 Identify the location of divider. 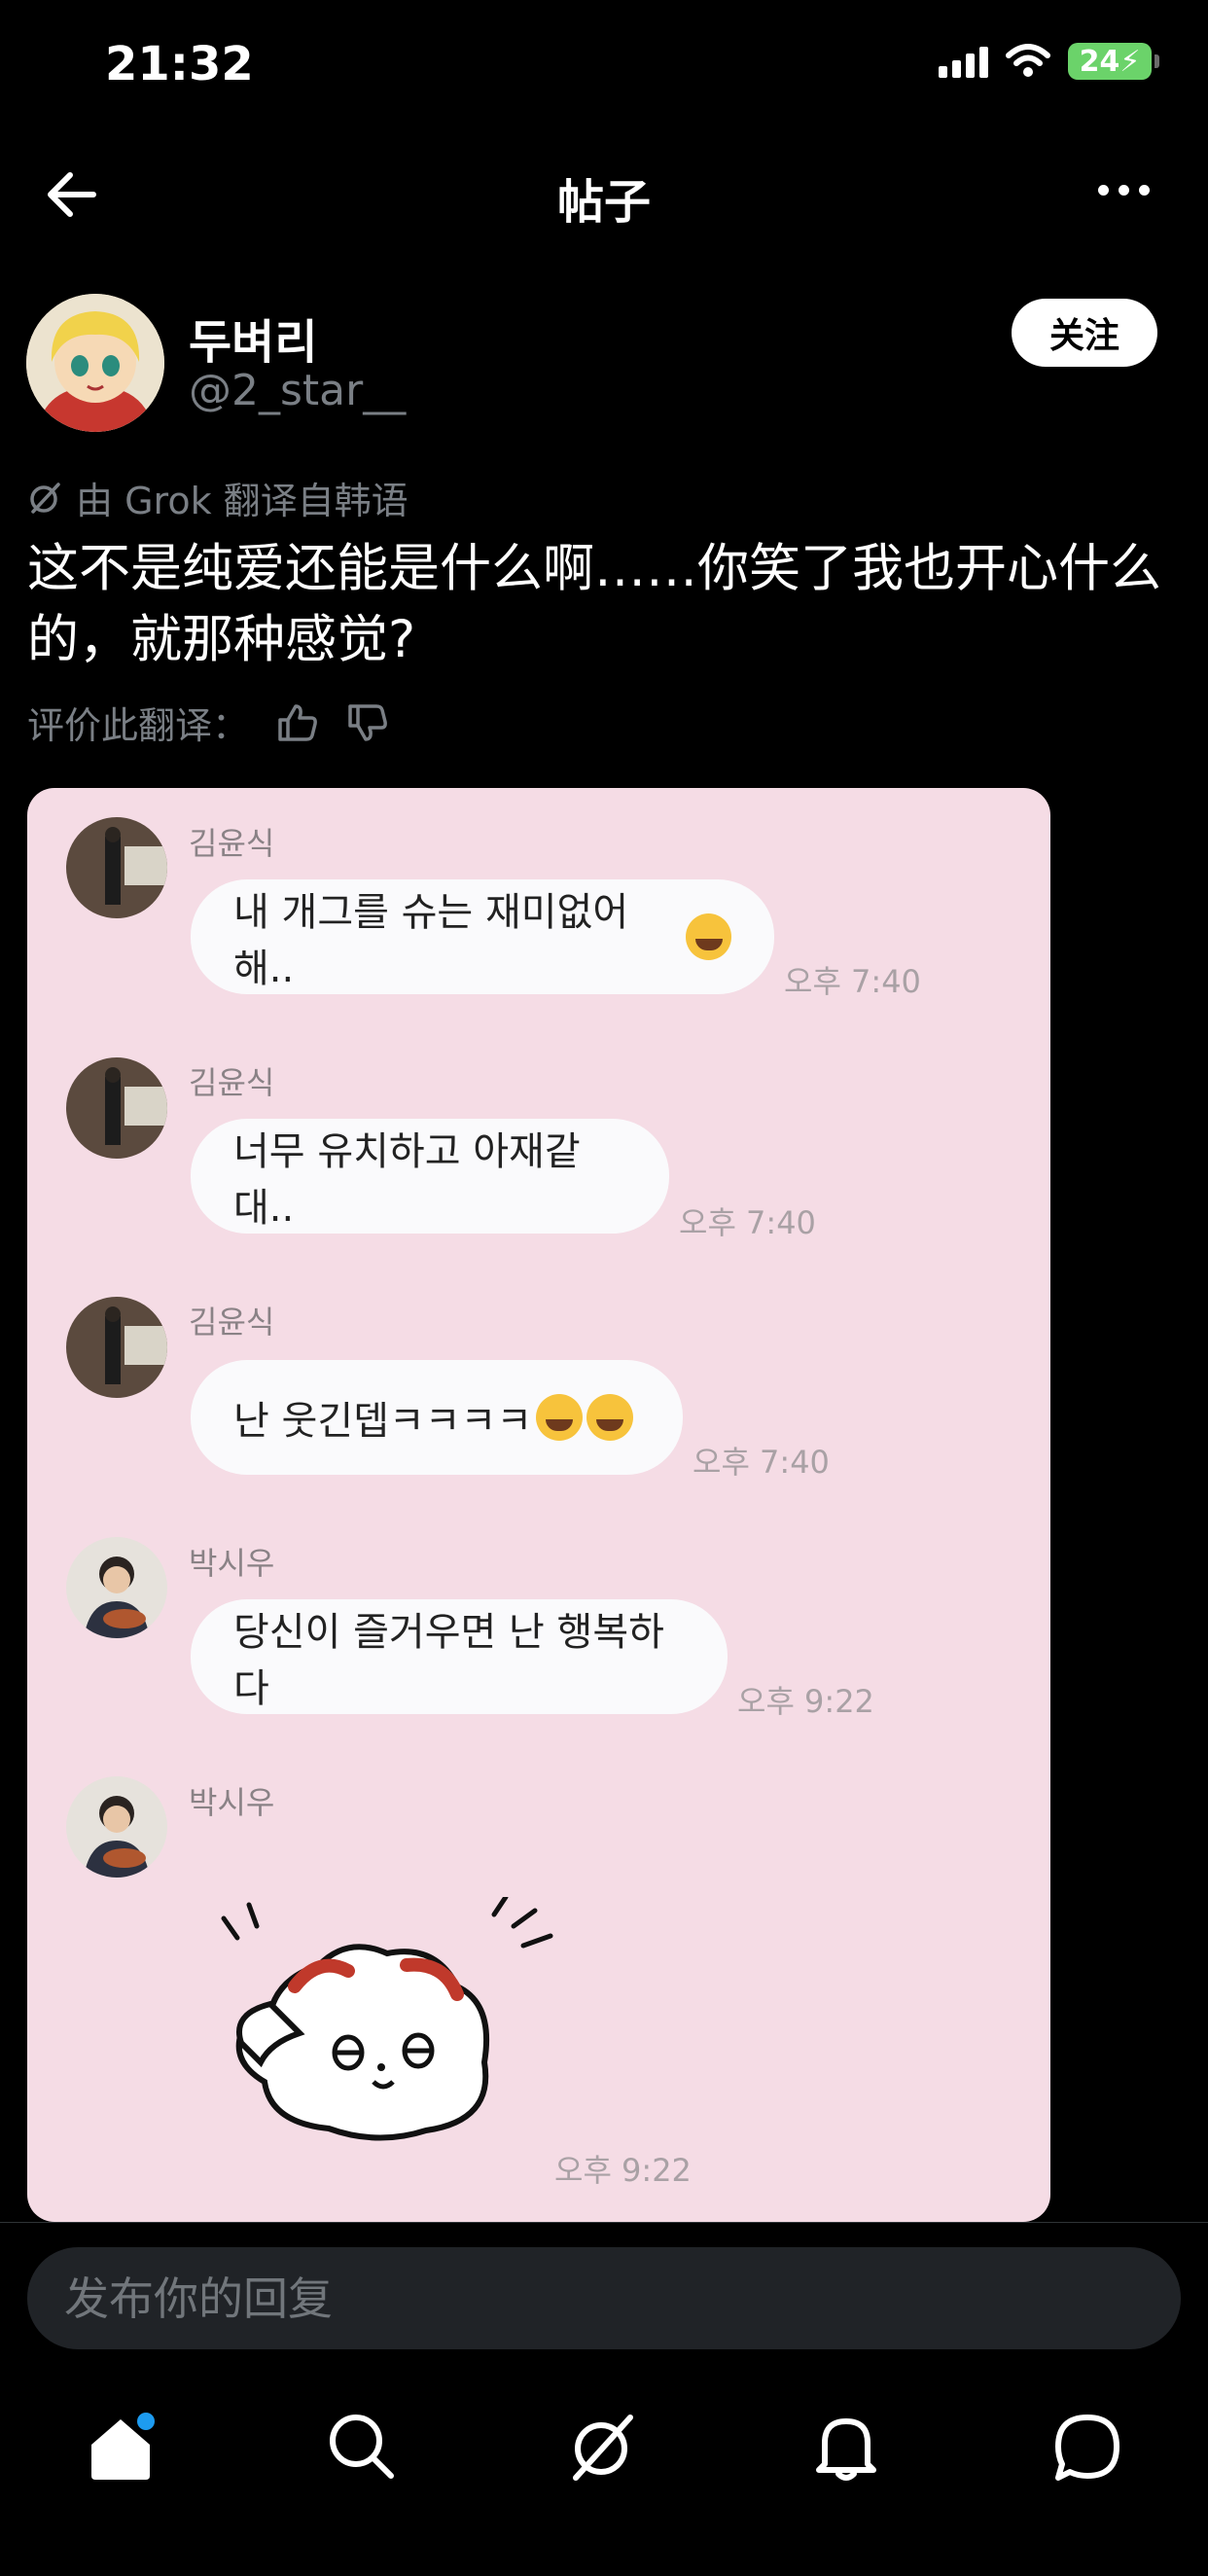
(604, 2222).